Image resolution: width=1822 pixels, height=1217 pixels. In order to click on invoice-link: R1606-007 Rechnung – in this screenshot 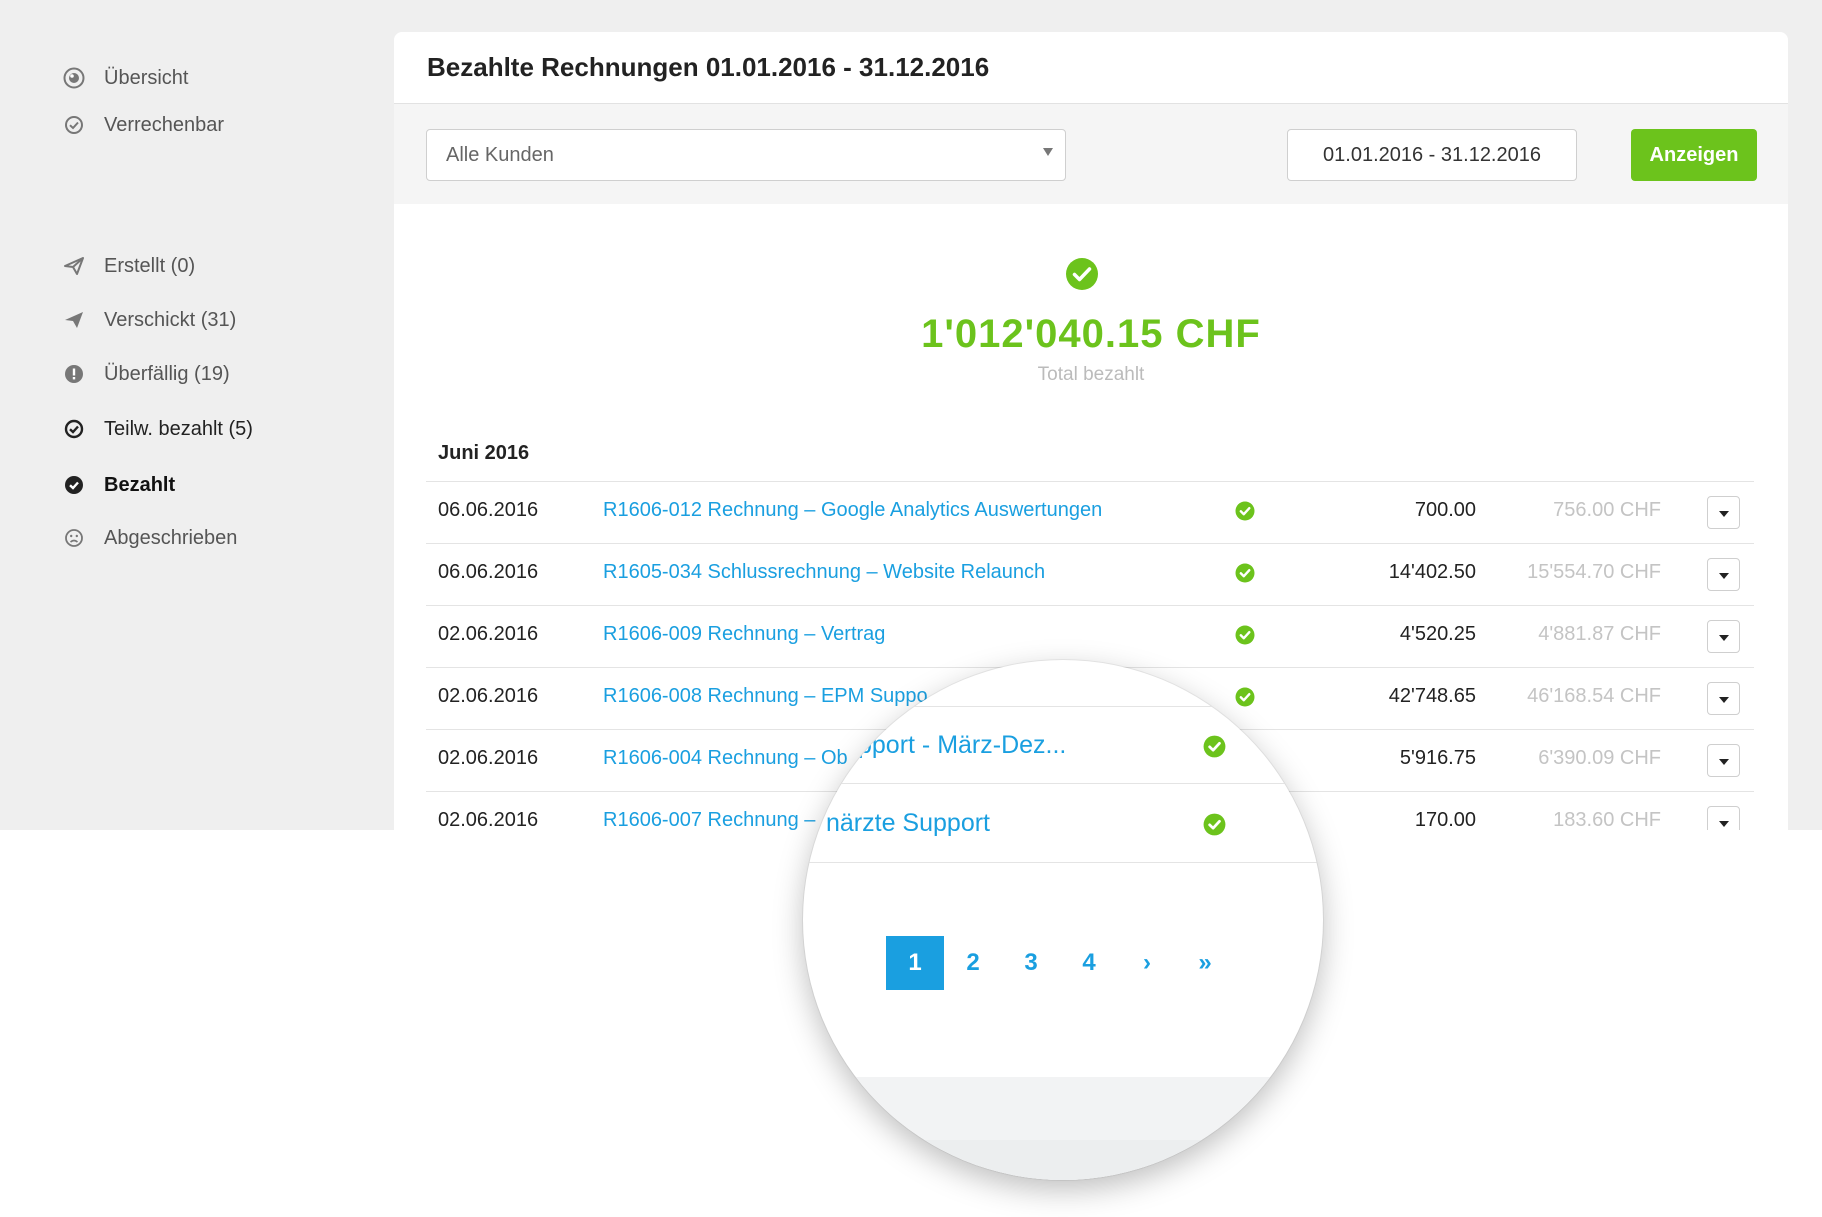, I will do `click(709, 819)`.